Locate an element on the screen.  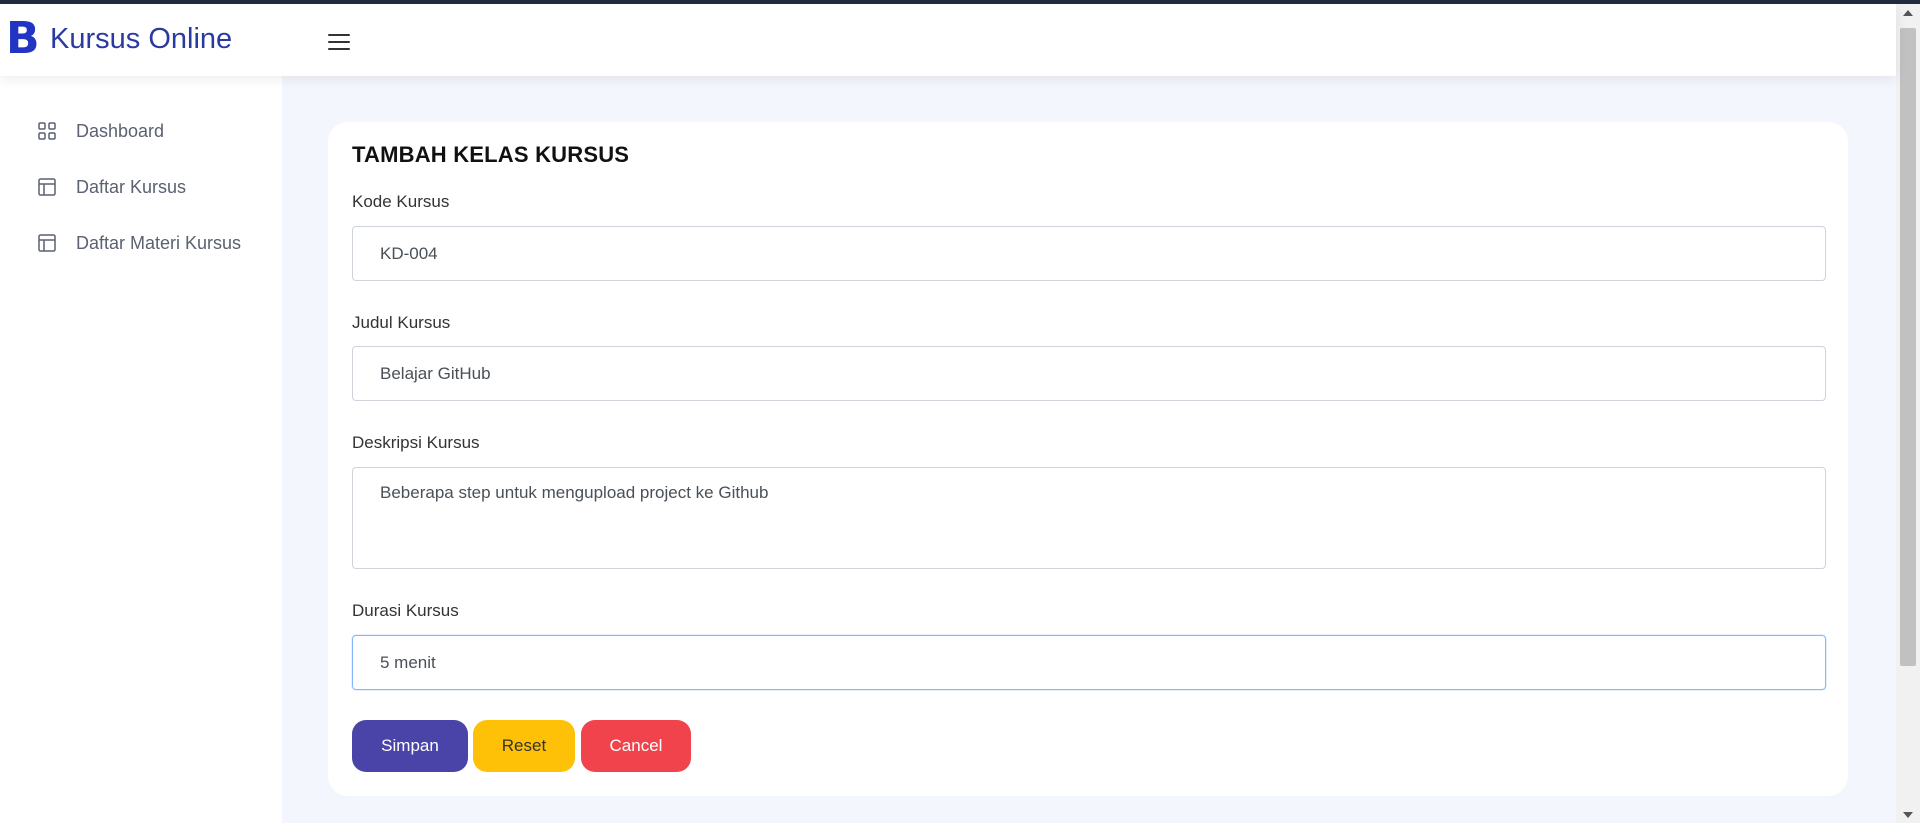
deskripsi-kursus-label: Deskripsi Kursus is located at coordinates (416, 442).